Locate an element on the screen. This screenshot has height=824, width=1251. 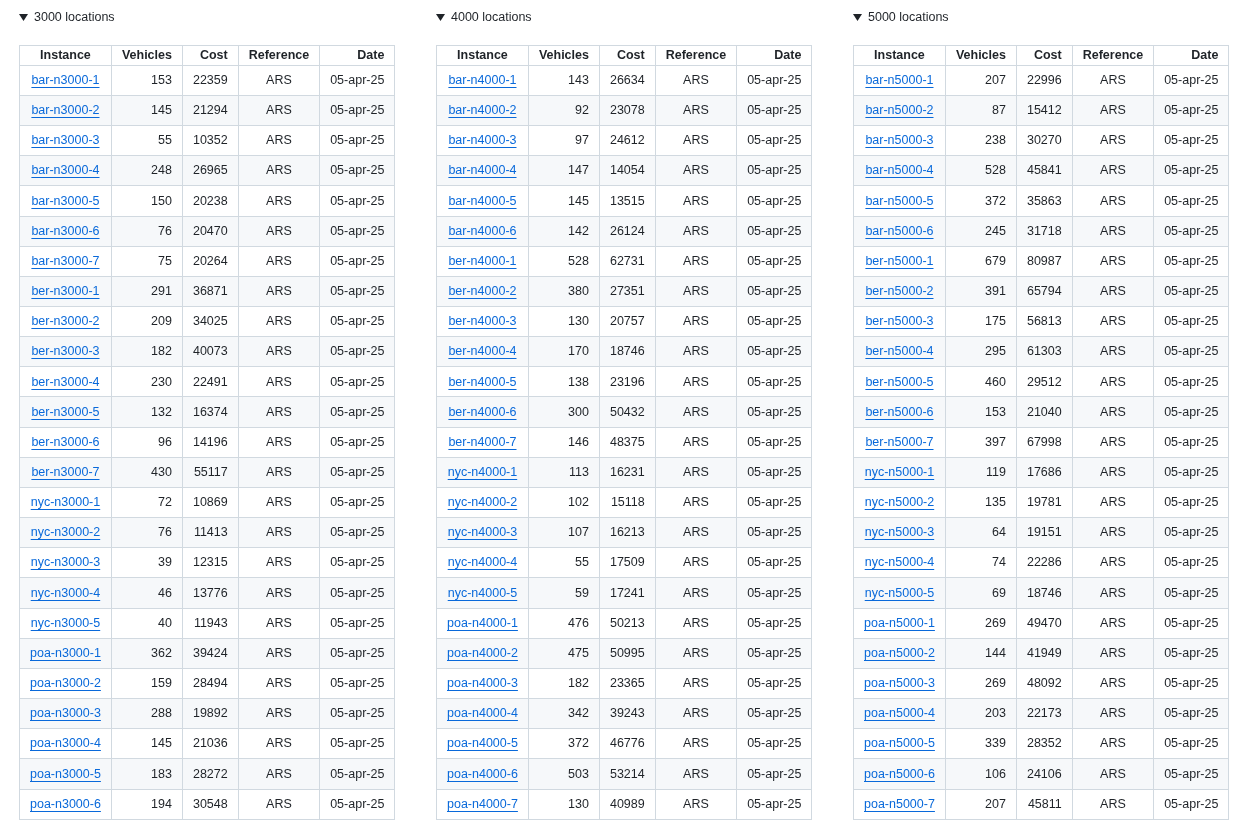
vehicles-cell: 113 is located at coordinates (579, 472).